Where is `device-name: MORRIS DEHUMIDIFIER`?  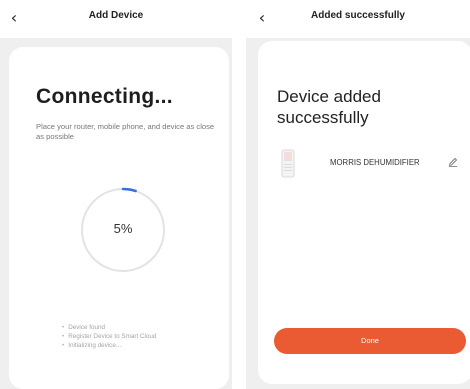 device-name: MORRIS DEHUMIDIFIER is located at coordinates (375, 162).